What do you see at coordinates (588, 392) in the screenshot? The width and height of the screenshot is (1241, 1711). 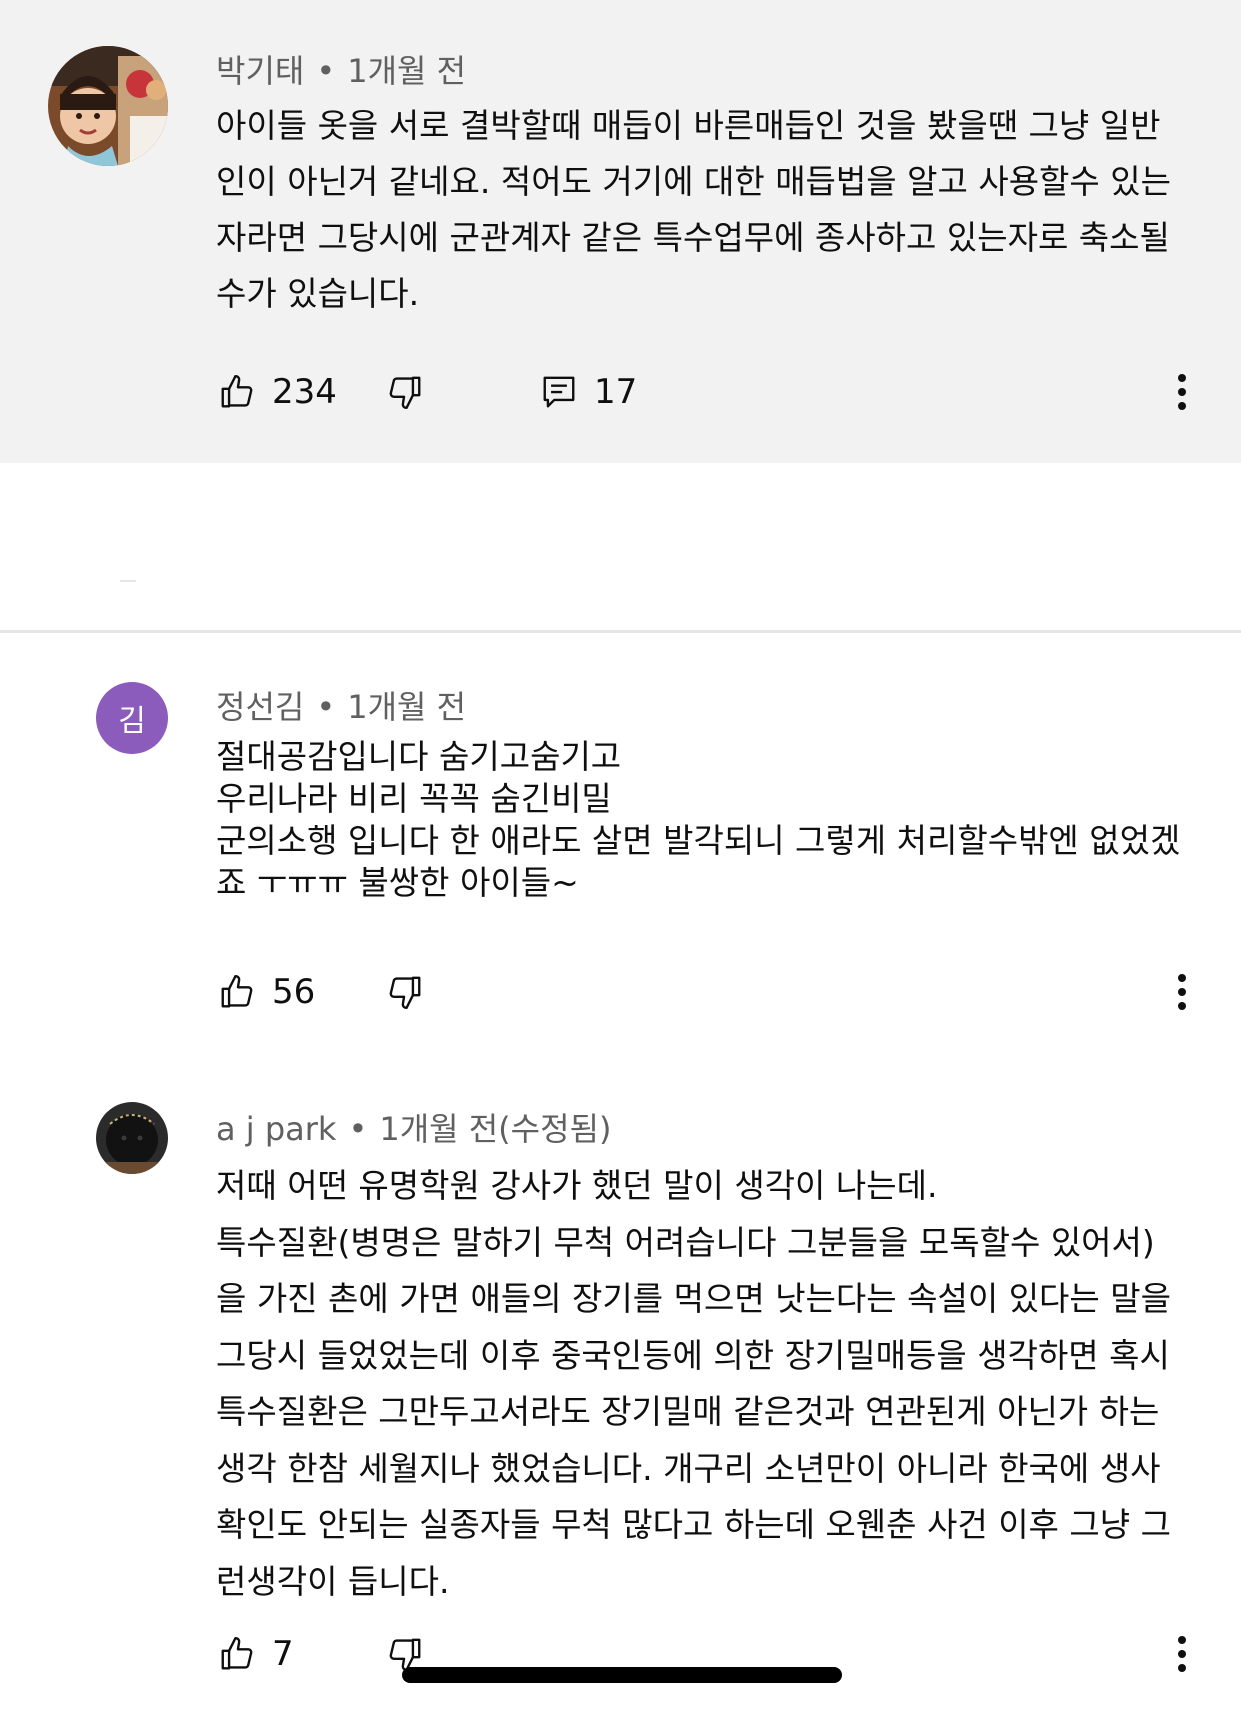 I see `reply-button: 17` at bounding box center [588, 392].